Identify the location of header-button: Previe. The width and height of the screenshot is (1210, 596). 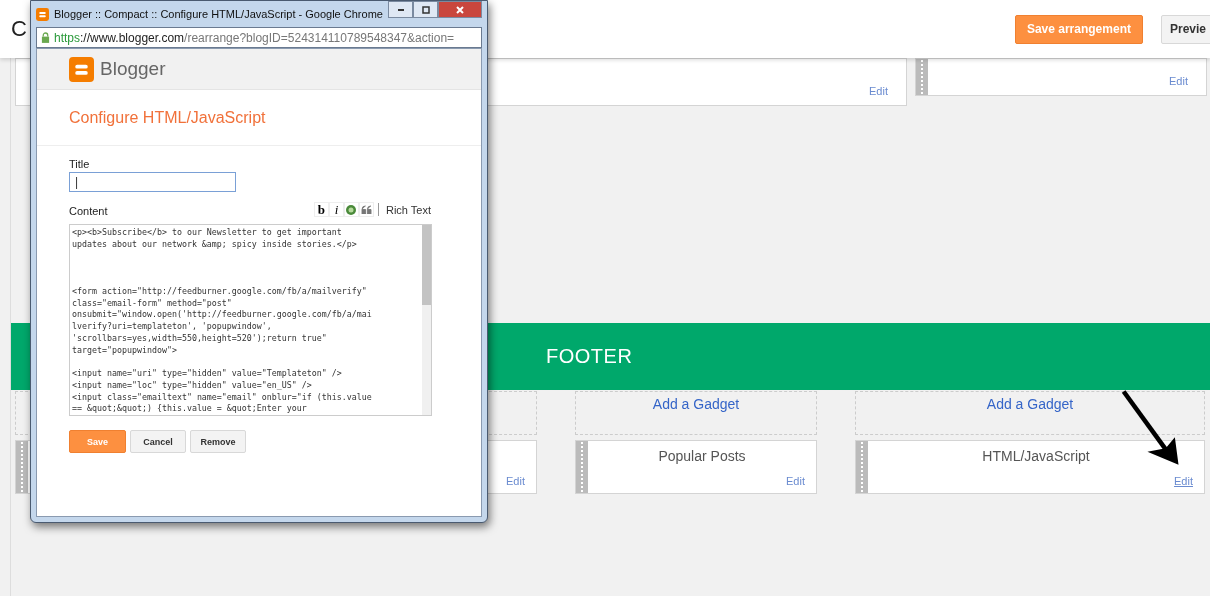
(1185, 29).